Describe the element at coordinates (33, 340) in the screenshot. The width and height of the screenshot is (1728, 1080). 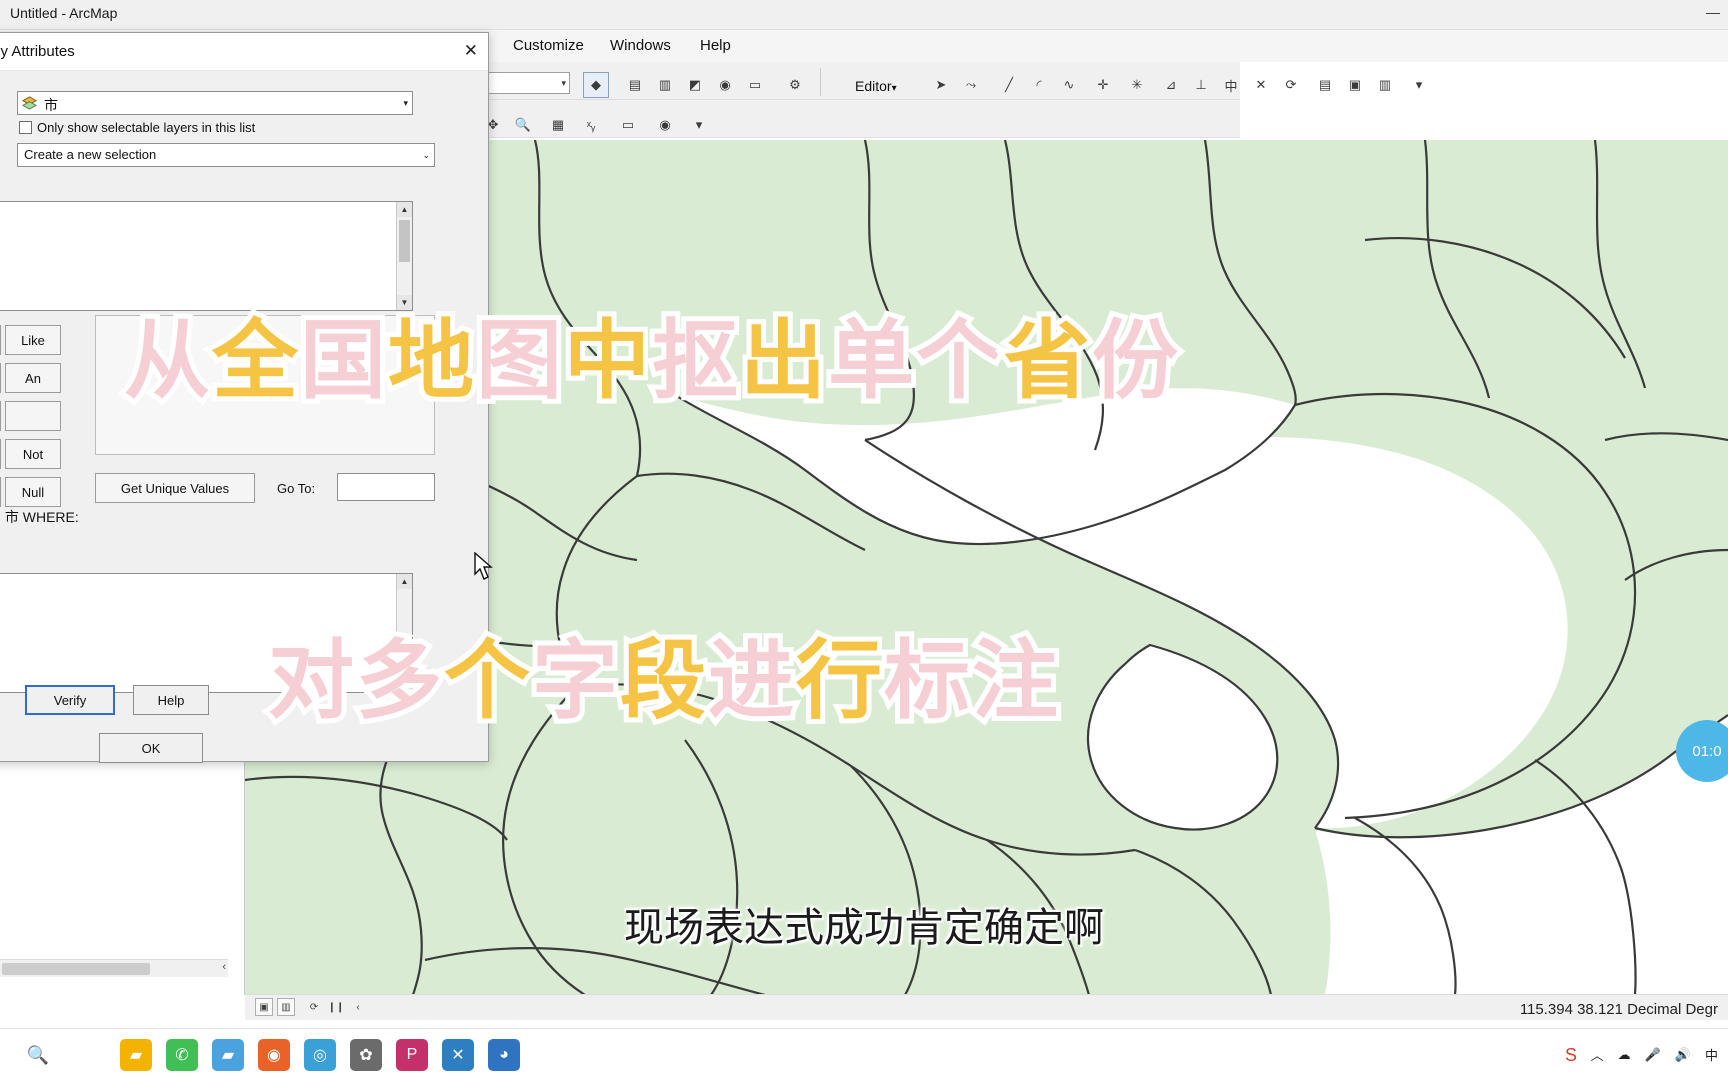
I see `operator-like-button: Like` at that location.